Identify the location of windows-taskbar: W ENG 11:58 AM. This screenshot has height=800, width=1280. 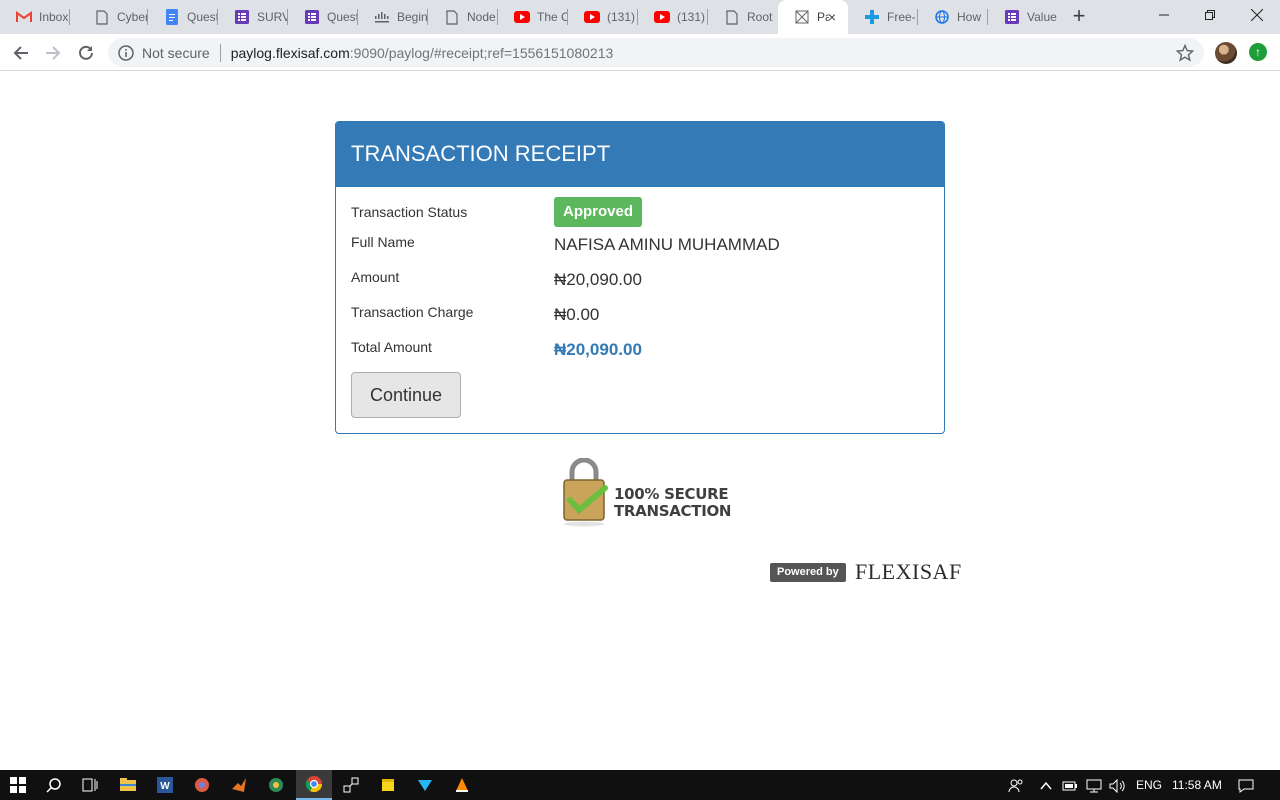
(640, 785).